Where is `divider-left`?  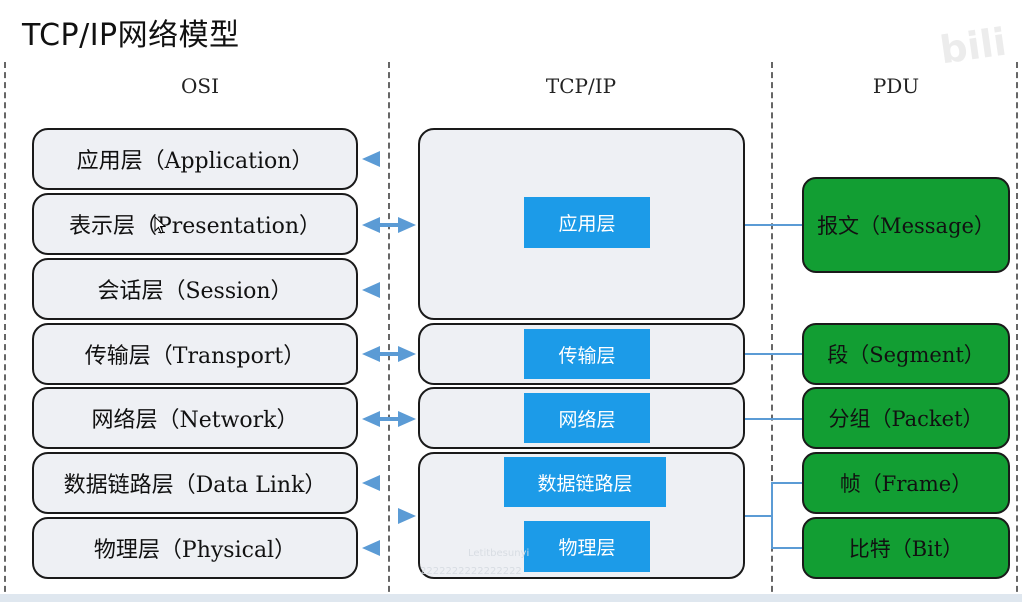 divider-left is located at coordinates (5, 332).